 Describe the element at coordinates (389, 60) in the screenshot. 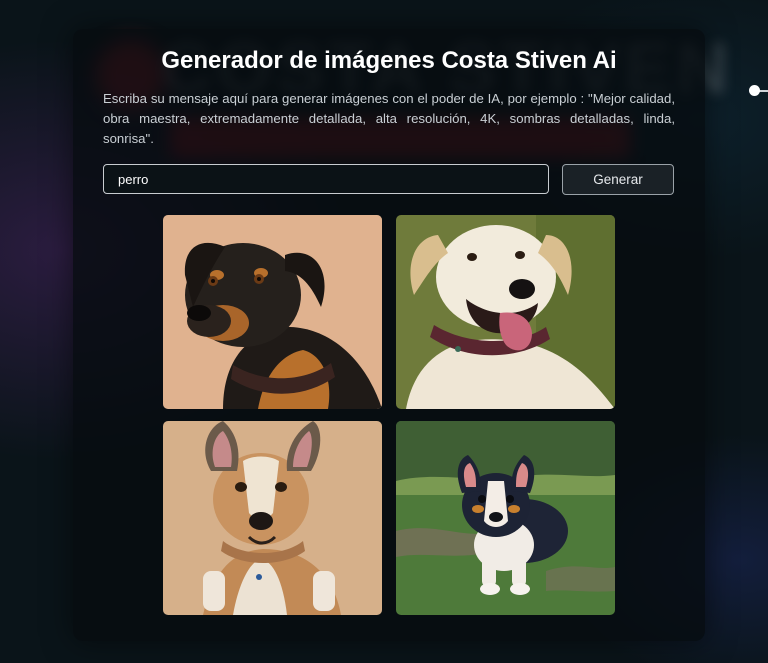

I see `page-title: Generador de imágenes Costa Stiven Ai` at that location.